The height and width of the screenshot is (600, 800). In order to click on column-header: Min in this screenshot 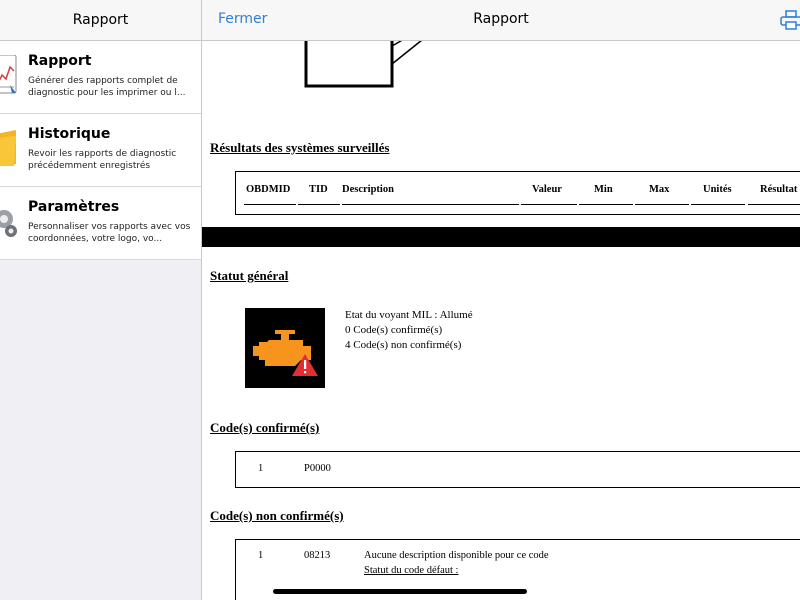, I will do `click(603, 189)`.